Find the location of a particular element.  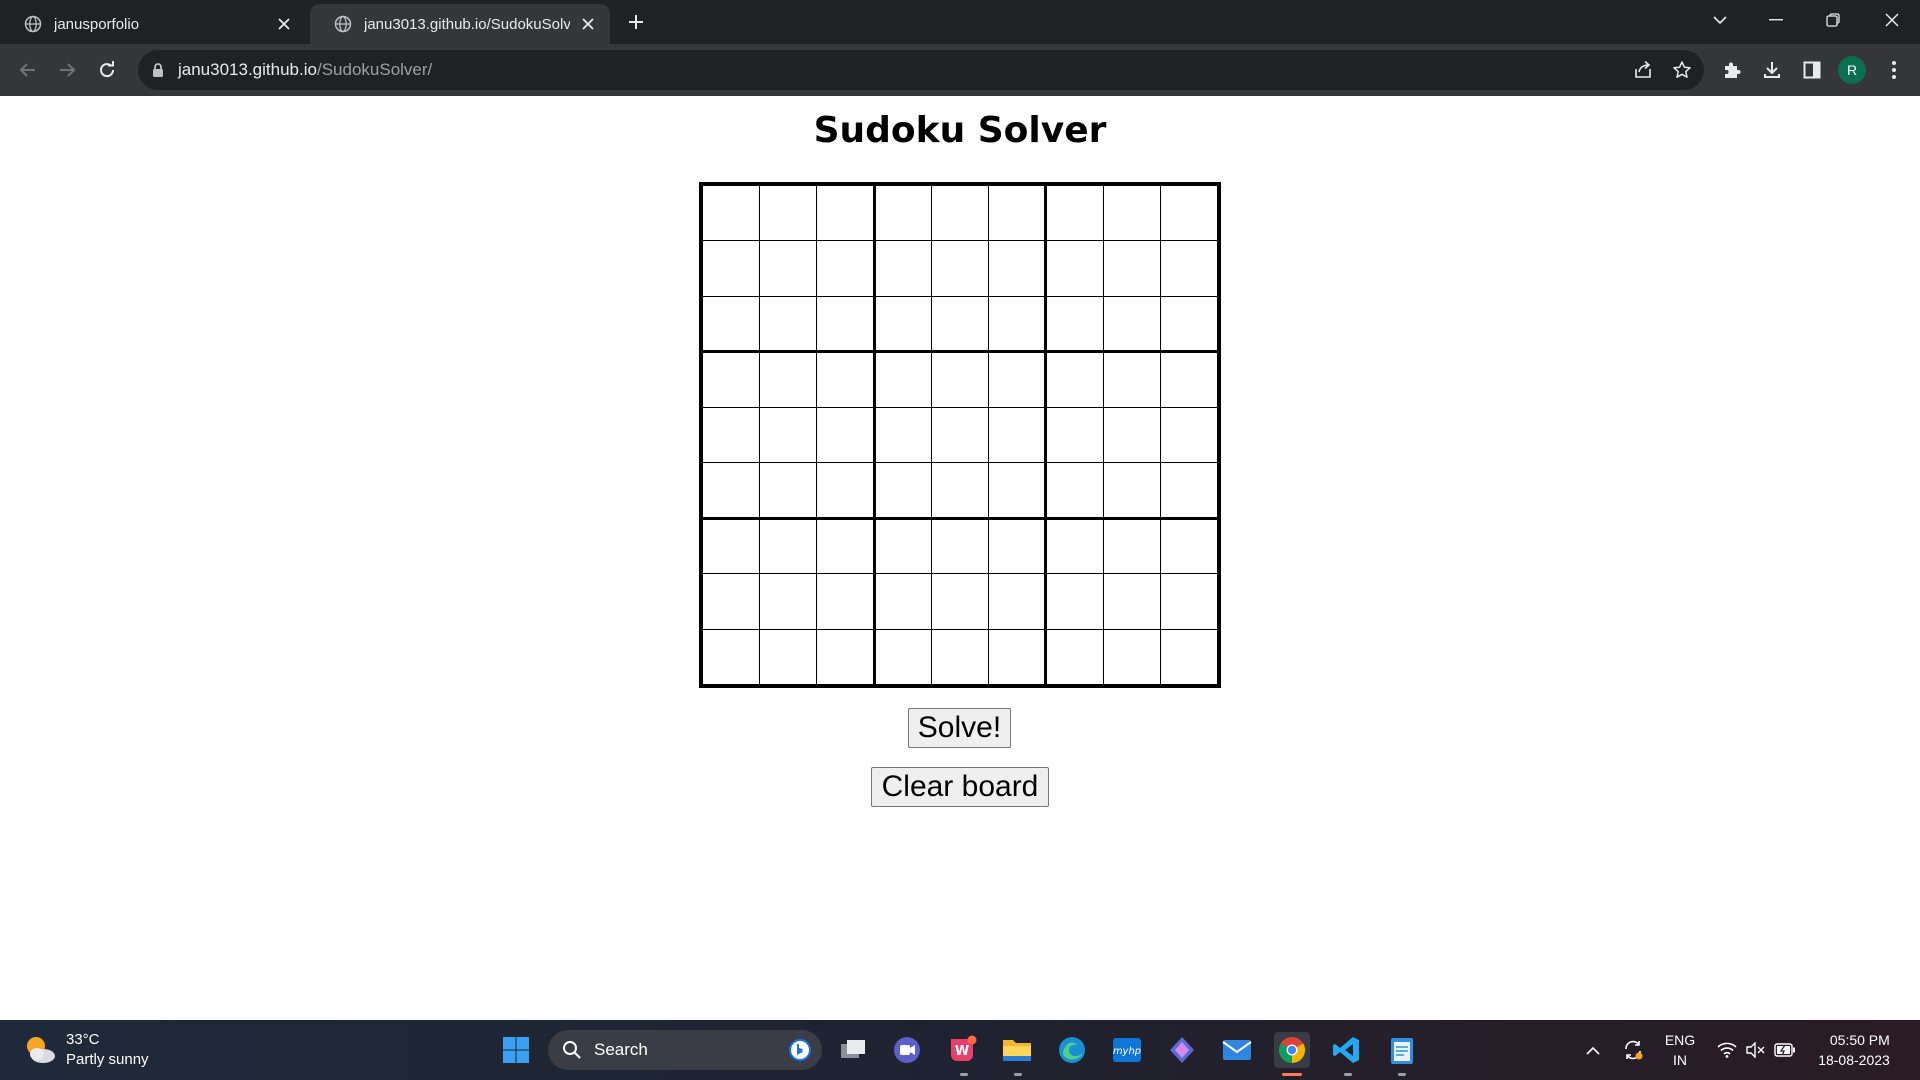

battery-status is located at coordinates (1785, 1050).